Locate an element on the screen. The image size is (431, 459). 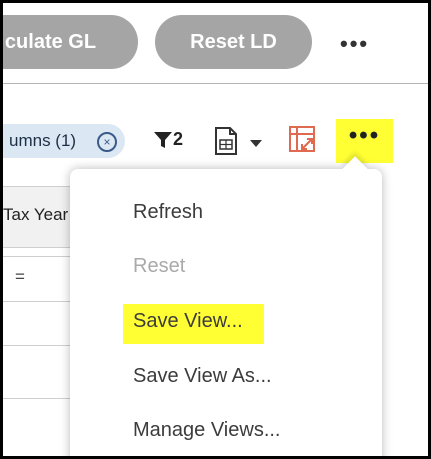
reset-ld-label: Reset LD is located at coordinates (233, 41).